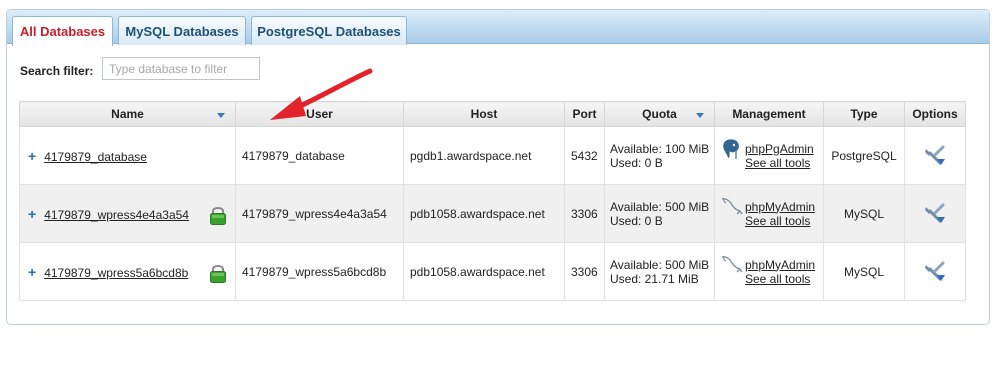 Image resolution: width=1000 pixels, height=365 pixels. I want to click on search-filter-label: Search filter:, so click(57, 71).